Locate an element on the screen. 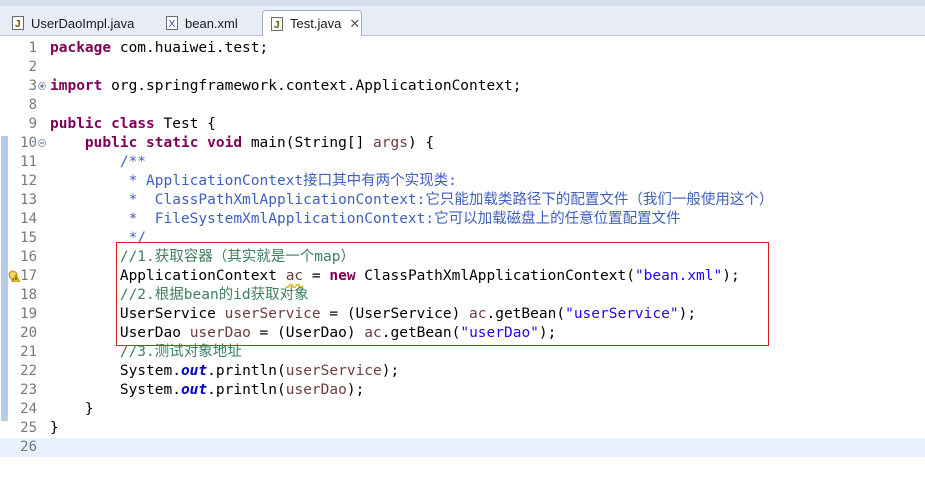  code-token: void is located at coordinates (225, 143).